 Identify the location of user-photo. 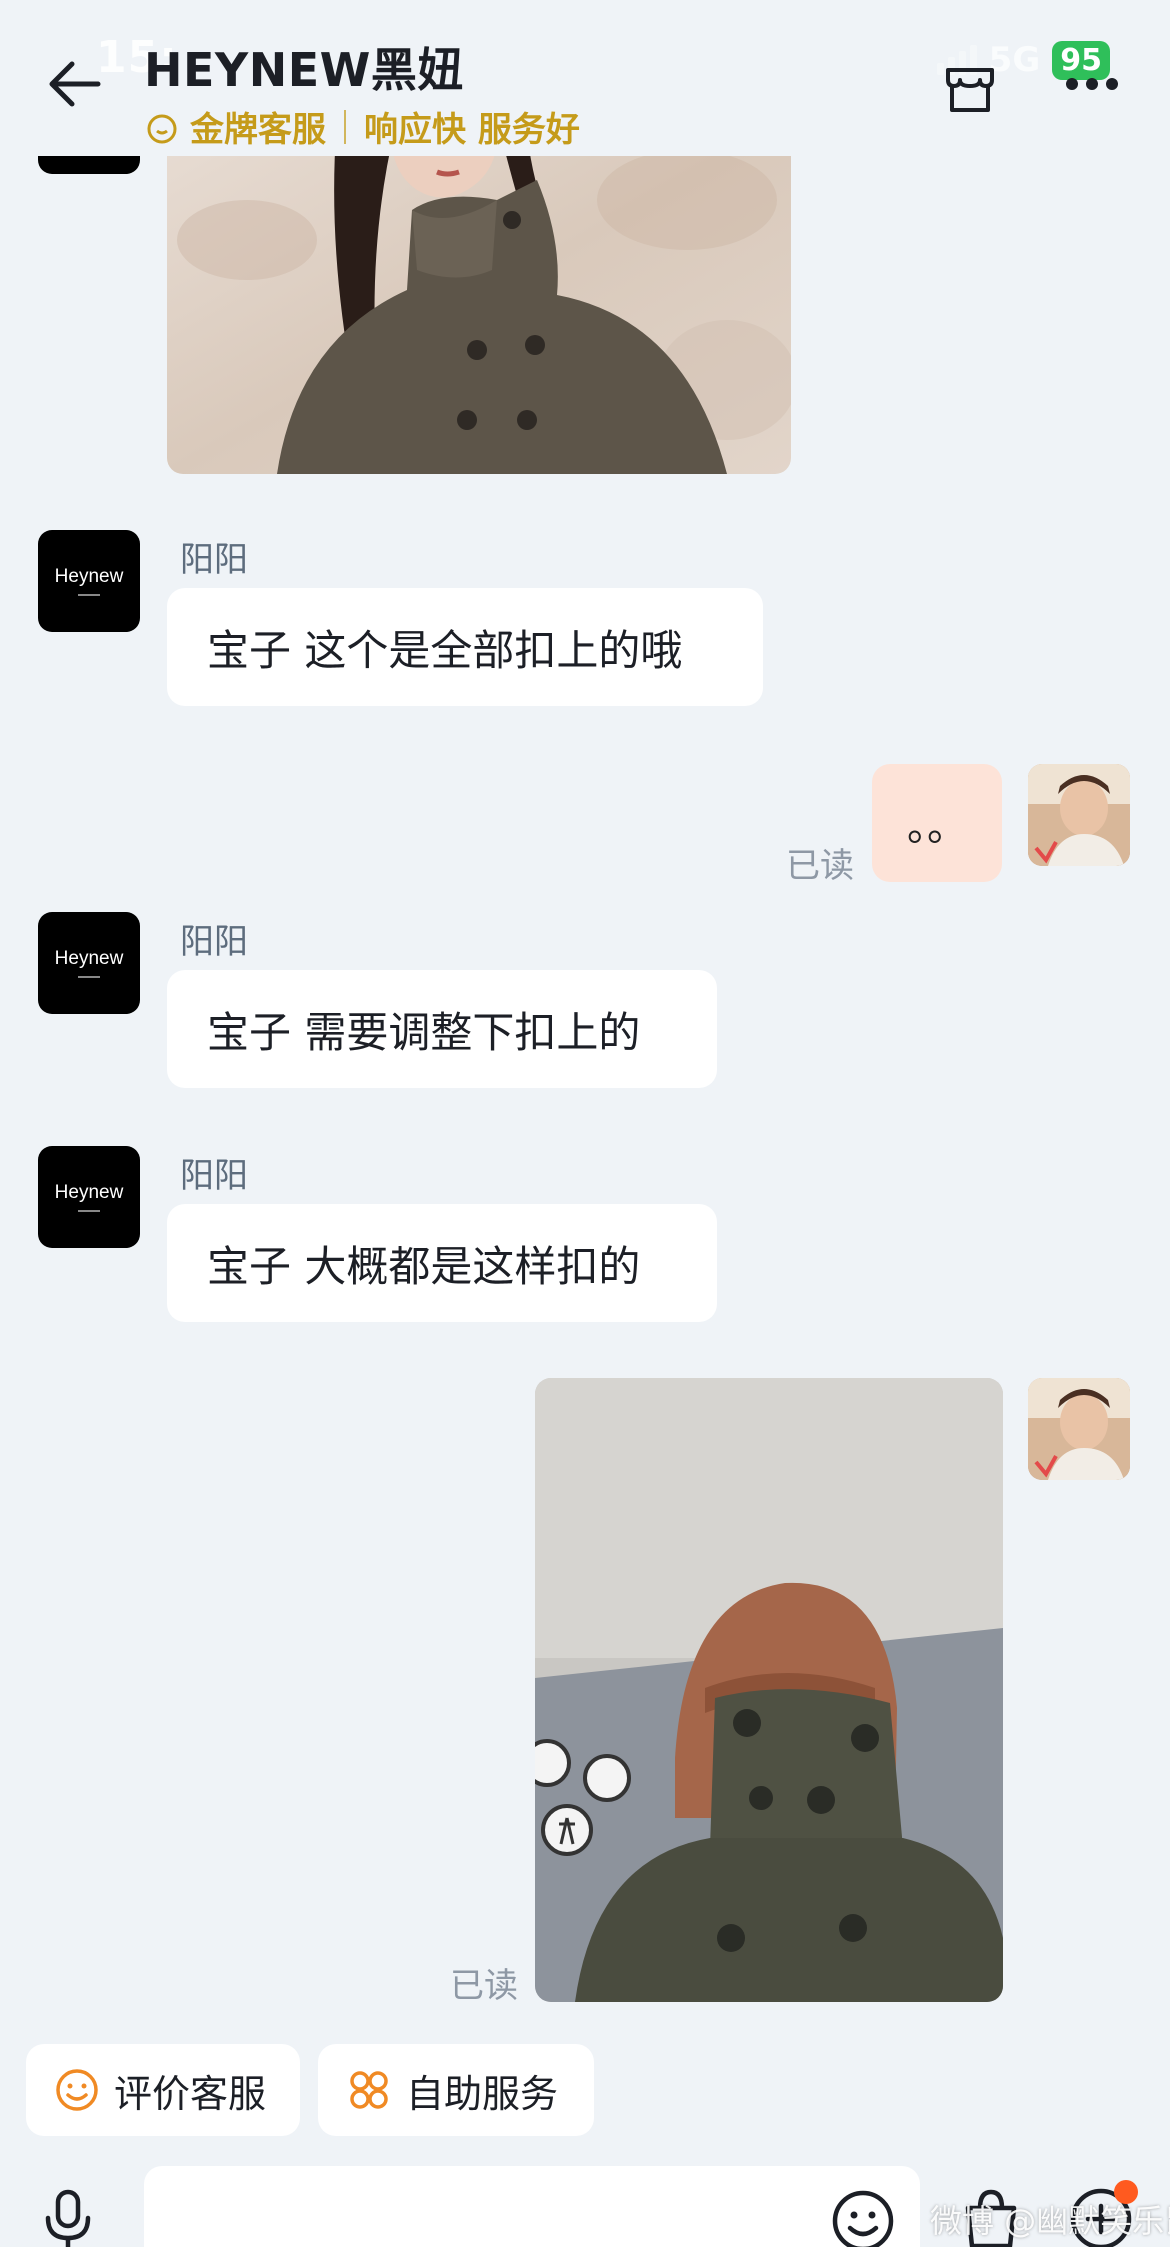
(769, 1690).